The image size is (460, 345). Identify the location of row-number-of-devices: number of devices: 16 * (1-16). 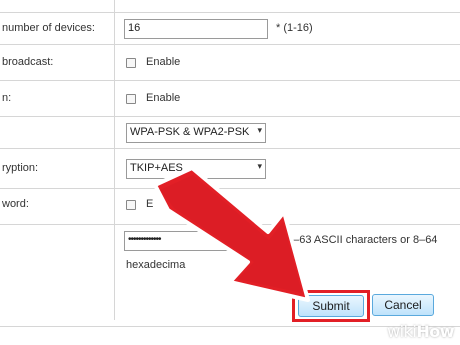
(230, 28).